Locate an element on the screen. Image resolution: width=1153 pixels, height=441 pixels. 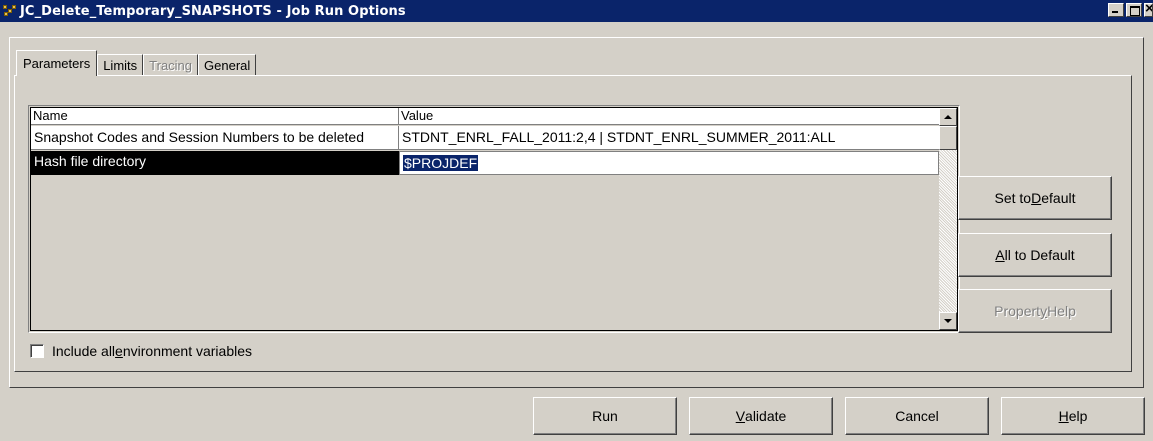
button-label: Help is located at coordinates (1061, 311).